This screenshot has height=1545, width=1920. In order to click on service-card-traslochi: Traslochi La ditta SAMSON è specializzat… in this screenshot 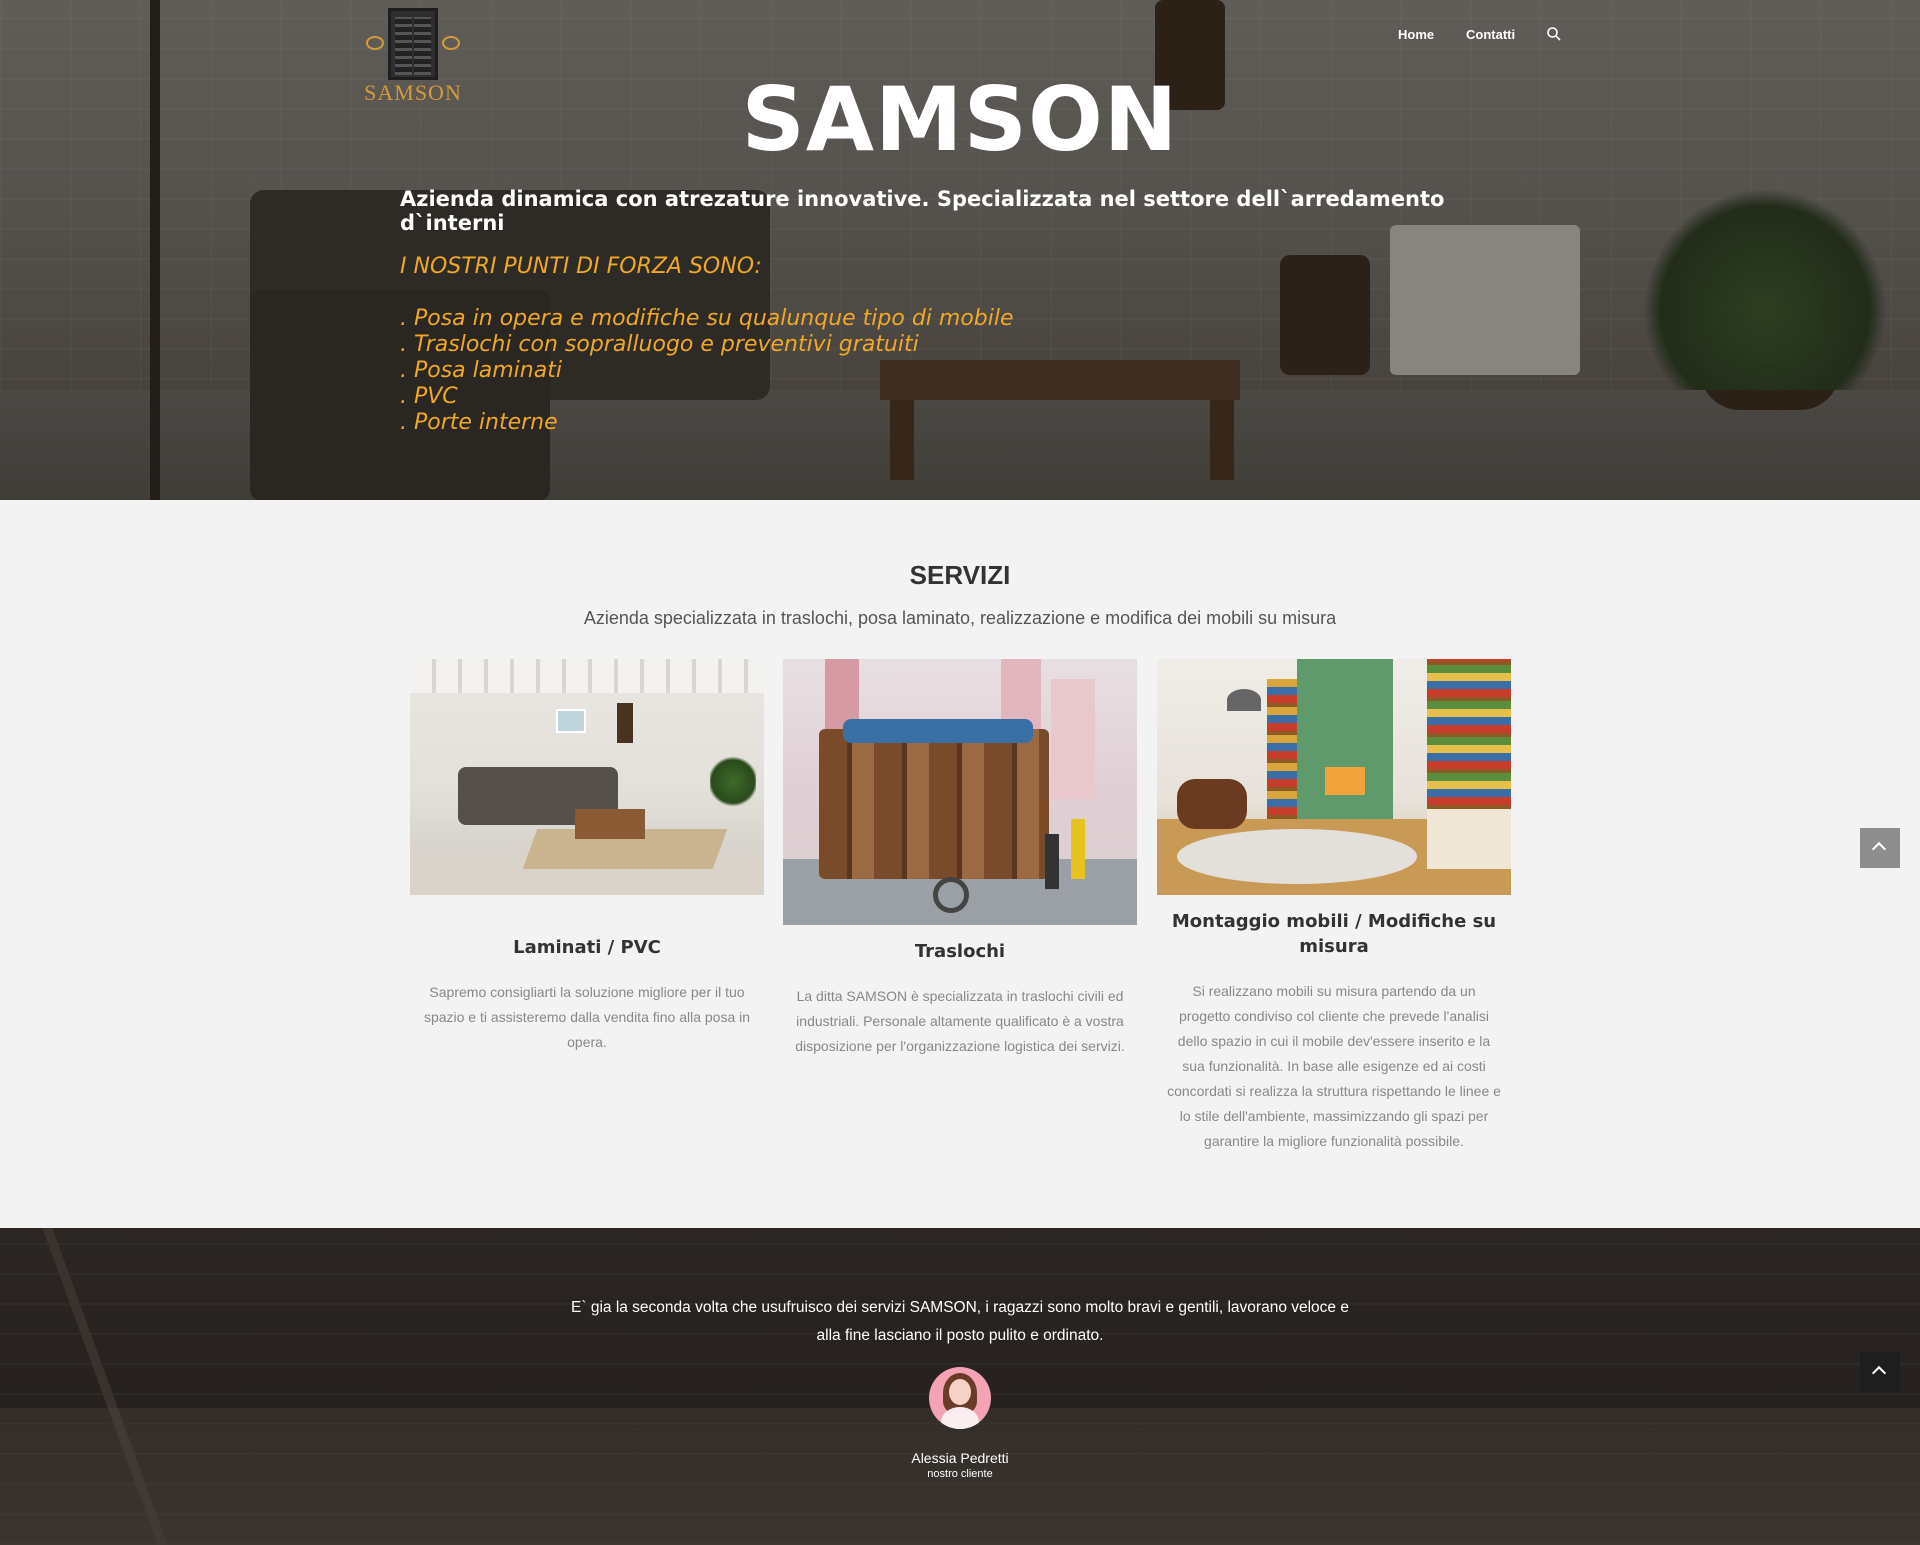, I will do `click(960, 859)`.